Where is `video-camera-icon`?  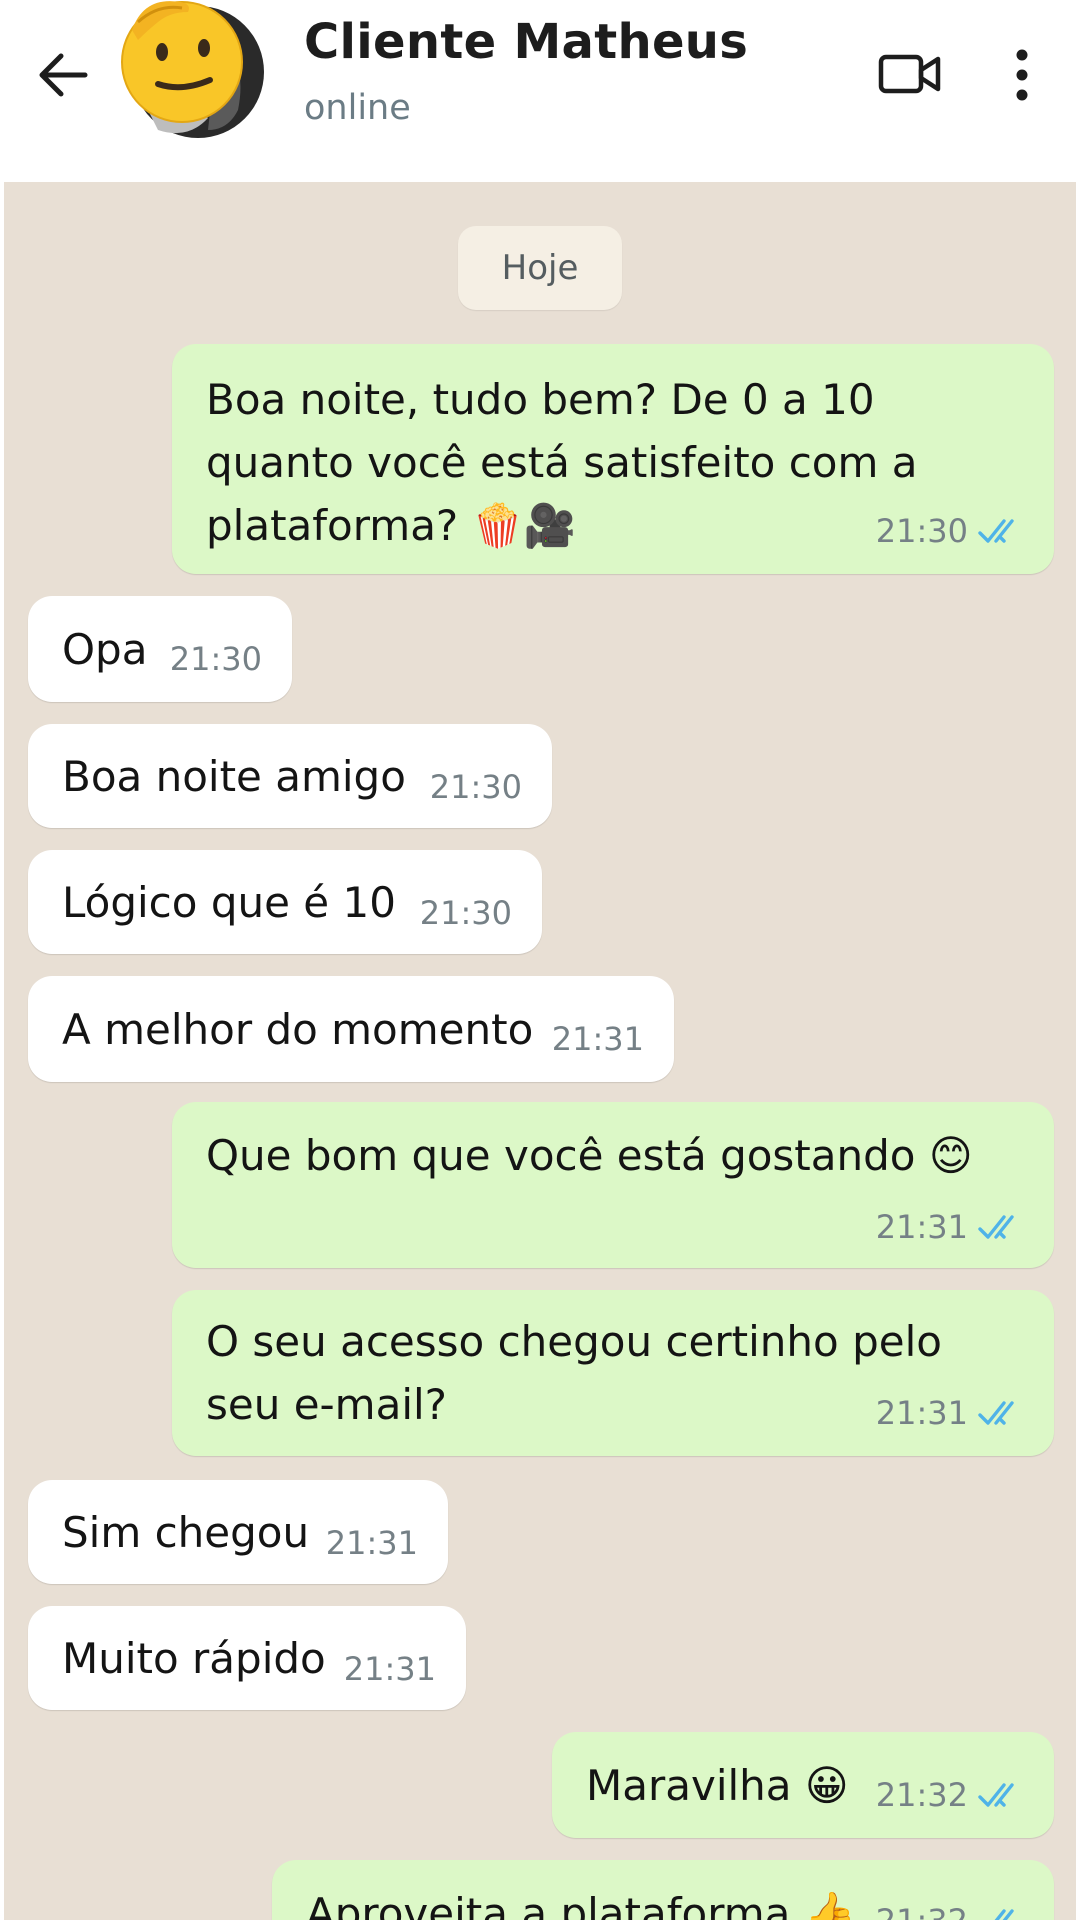
video-camera-icon is located at coordinates (909, 74).